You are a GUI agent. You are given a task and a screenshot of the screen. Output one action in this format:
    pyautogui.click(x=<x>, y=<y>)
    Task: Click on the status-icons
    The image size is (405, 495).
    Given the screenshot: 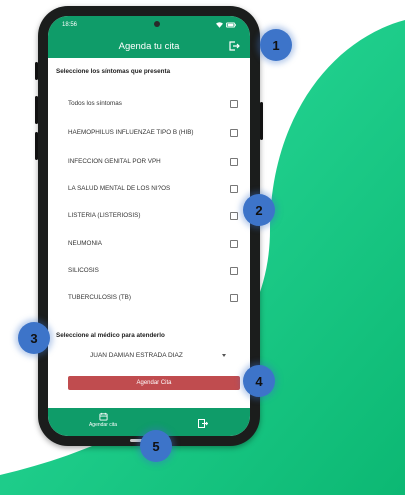 What is the action you would take?
    pyautogui.click(x=226, y=25)
    